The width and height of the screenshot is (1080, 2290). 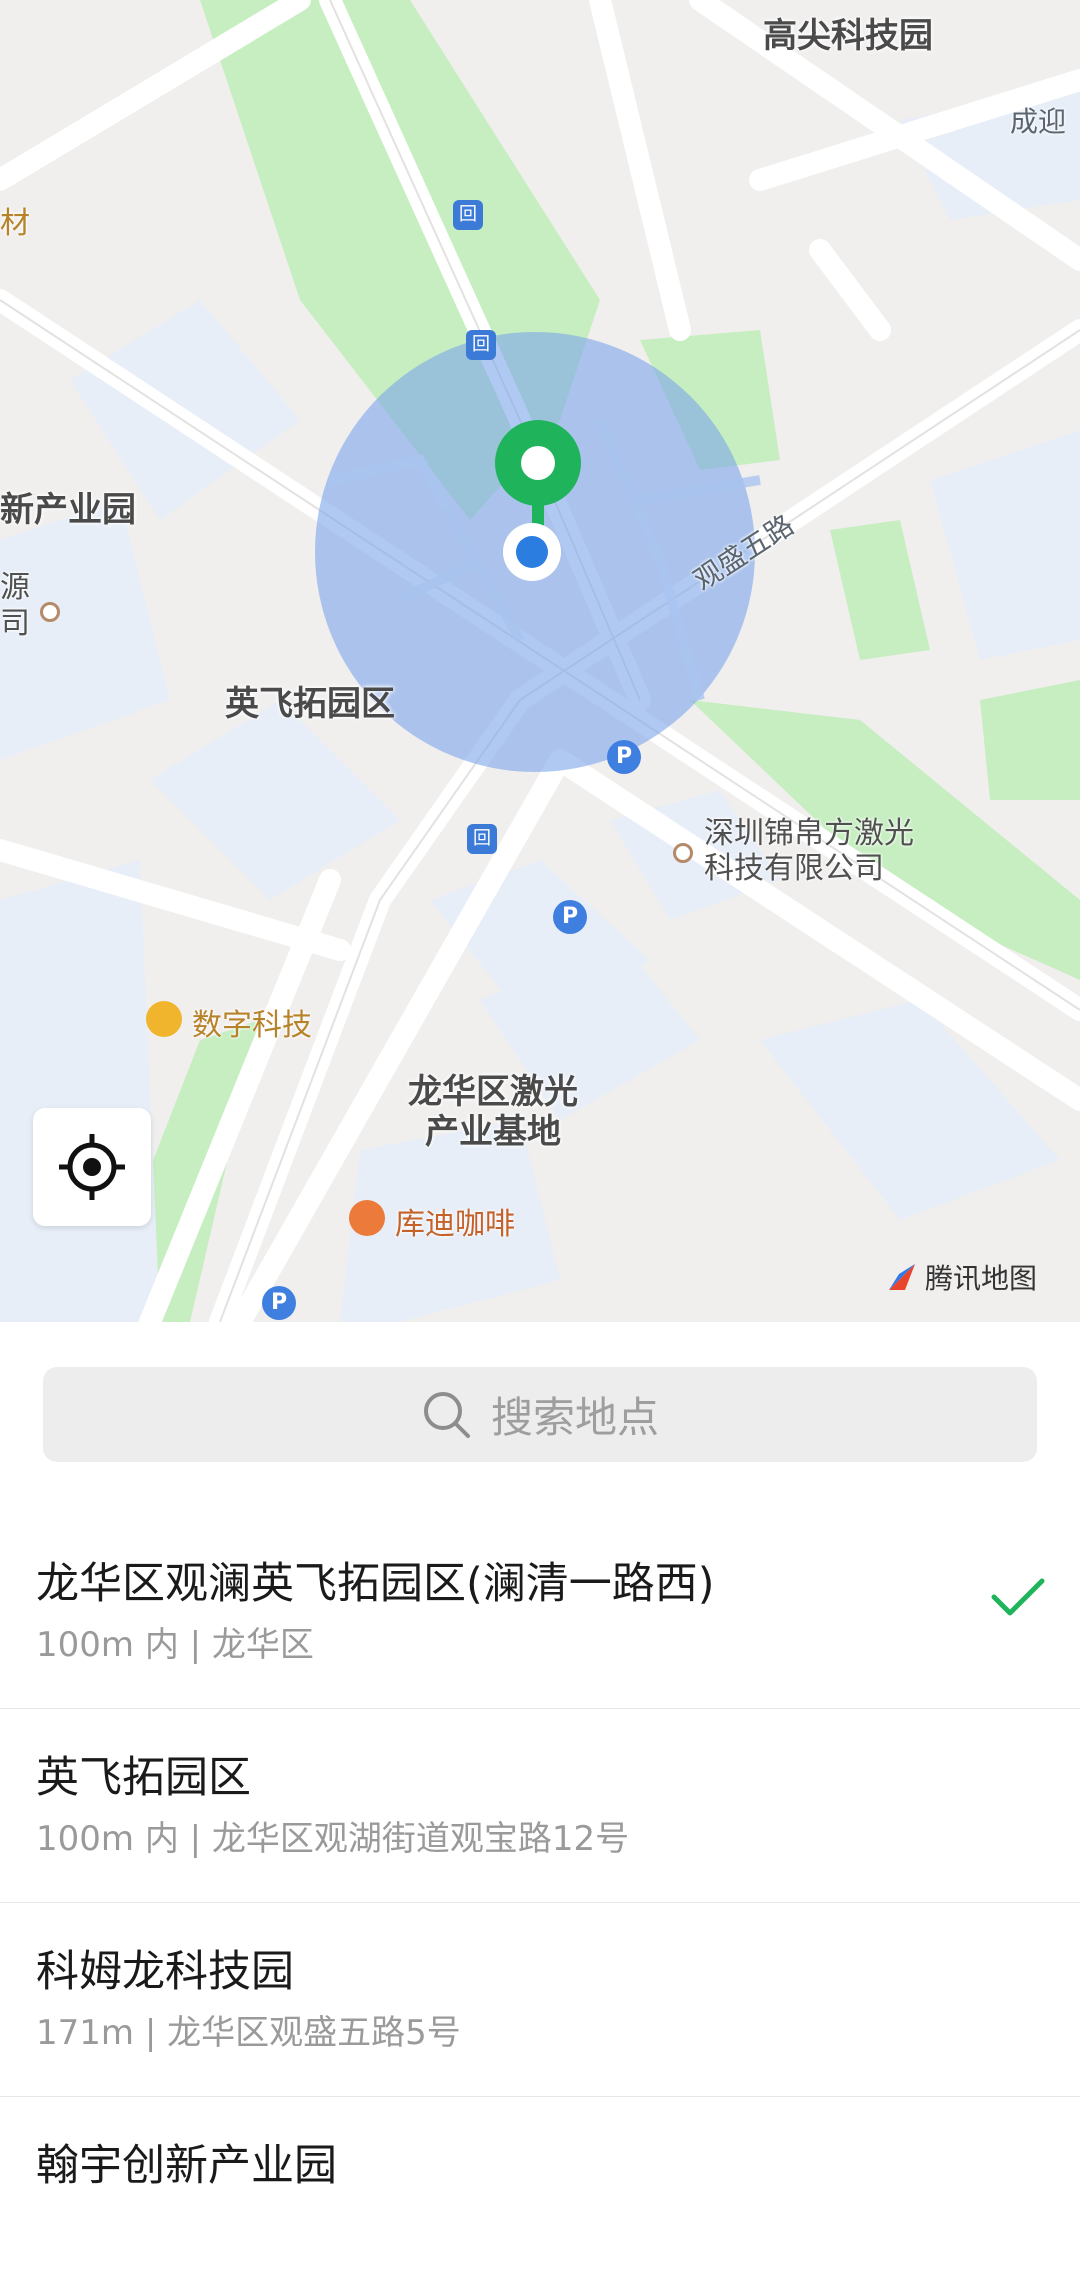 What do you see at coordinates (310, 704) in the screenshot?
I see `map-label-yingfei: 英飞拓园区` at bounding box center [310, 704].